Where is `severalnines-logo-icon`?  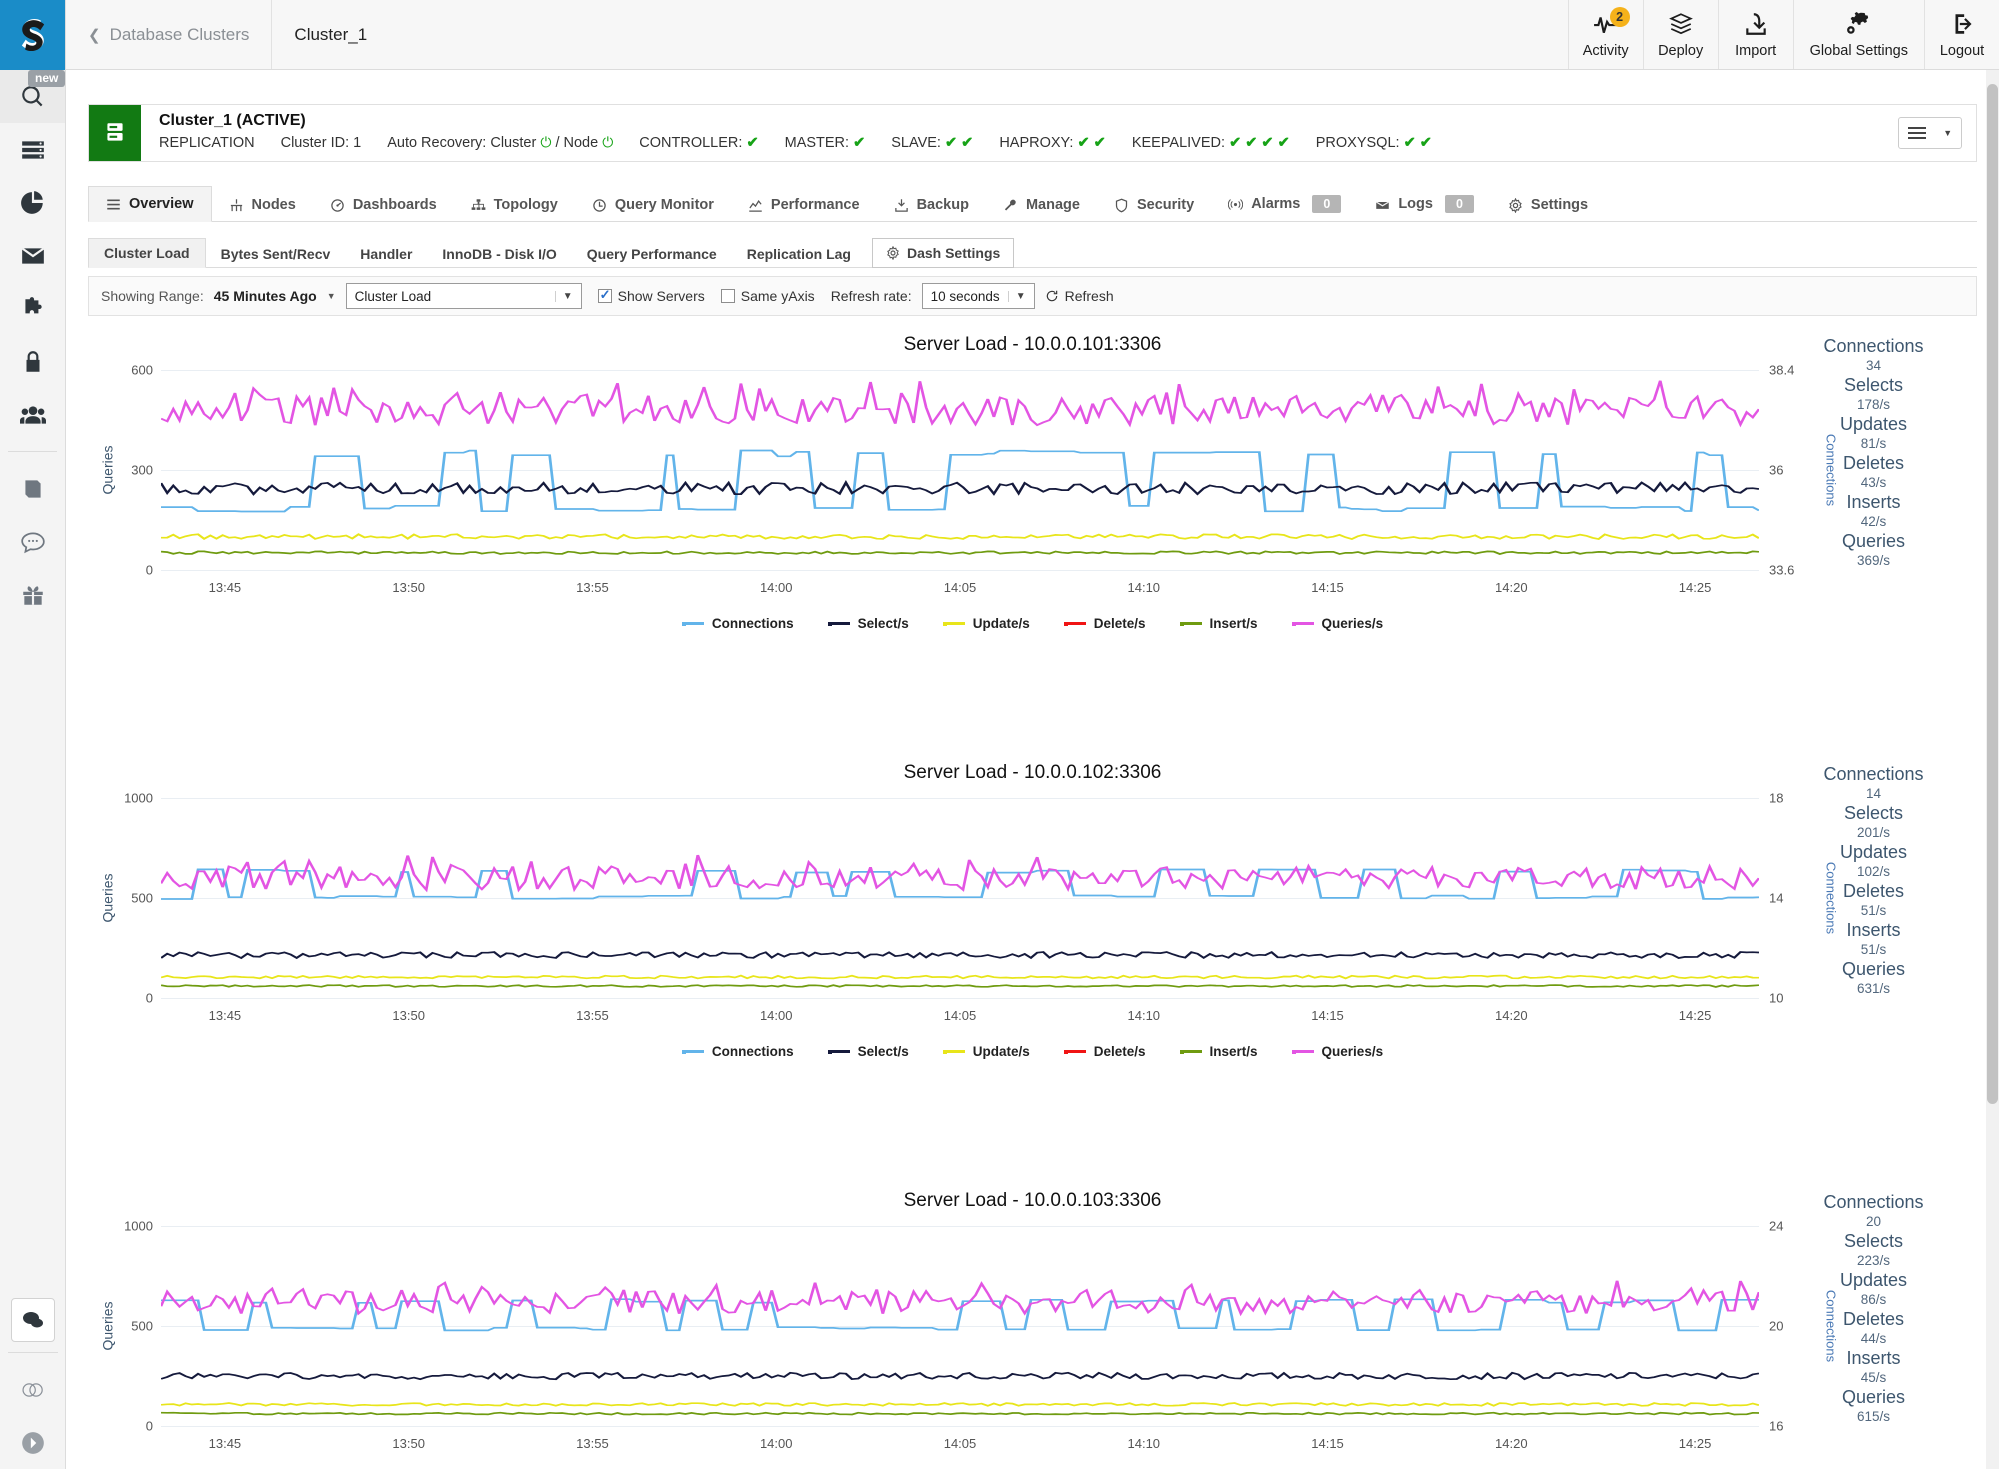 severalnines-logo-icon is located at coordinates (32, 35).